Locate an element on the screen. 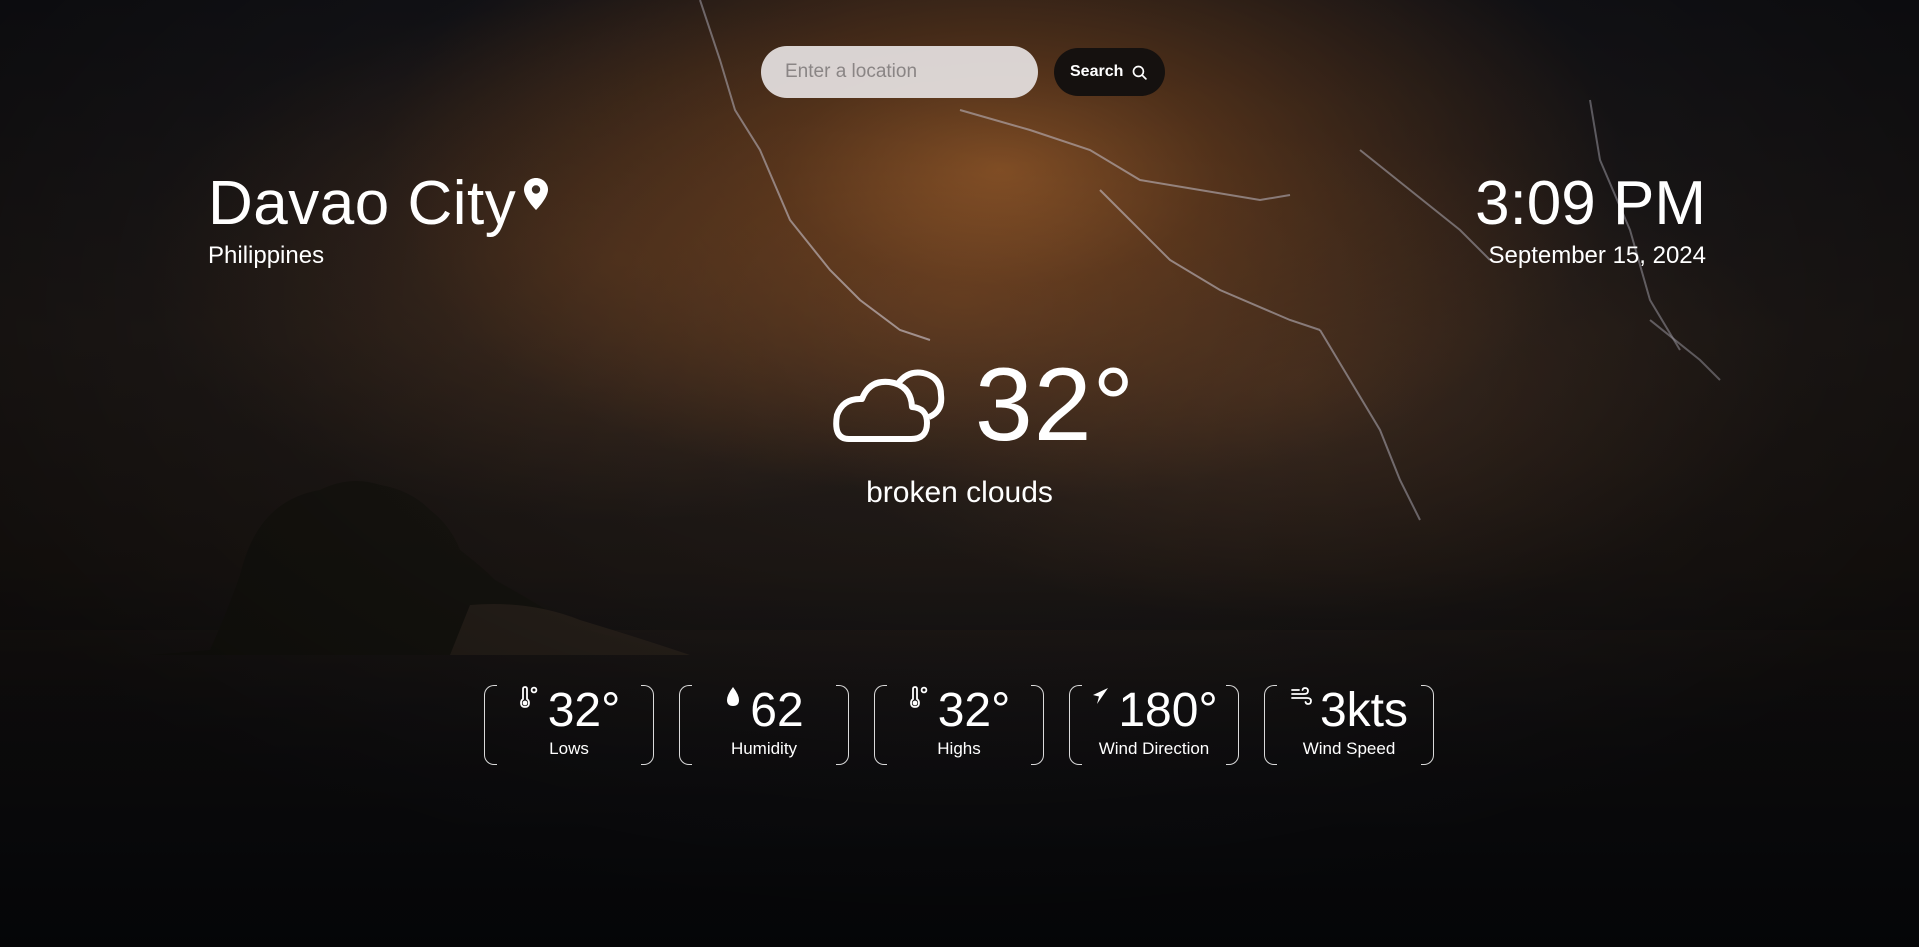 The height and width of the screenshot is (947, 1919). stat-label: Lows is located at coordinates (569, 748).